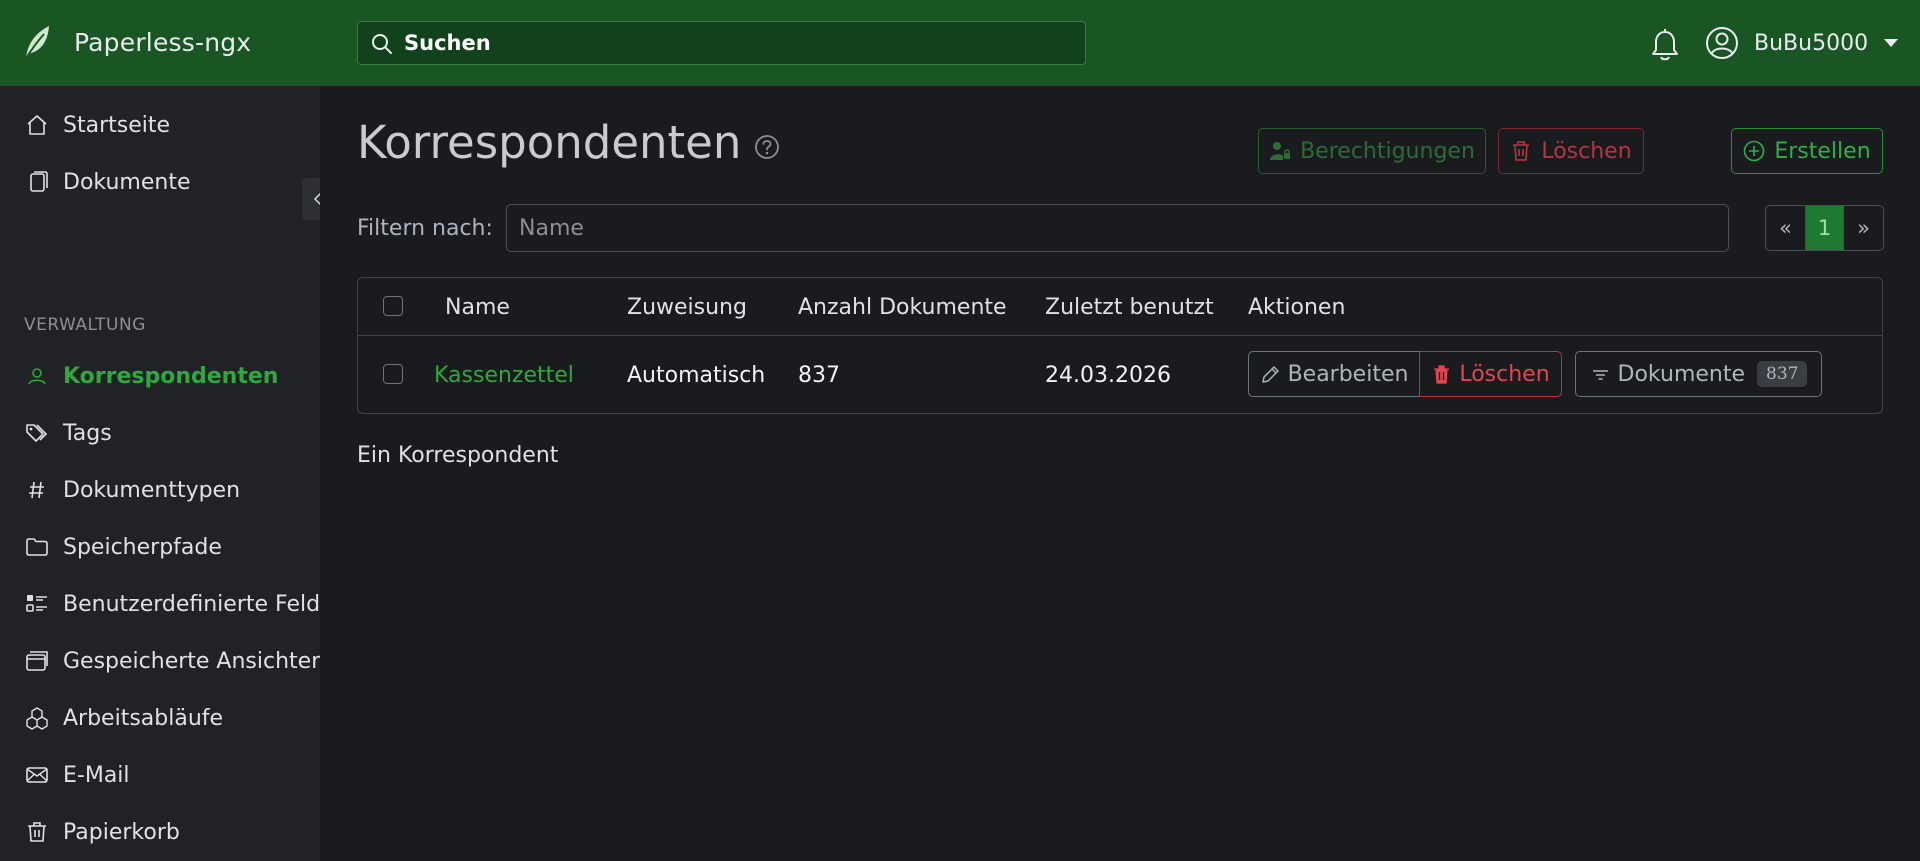  Describe the element at coordinates (1348, 374) in the screenshot. I see `edit-button-label: Bearbeiten` at that location.